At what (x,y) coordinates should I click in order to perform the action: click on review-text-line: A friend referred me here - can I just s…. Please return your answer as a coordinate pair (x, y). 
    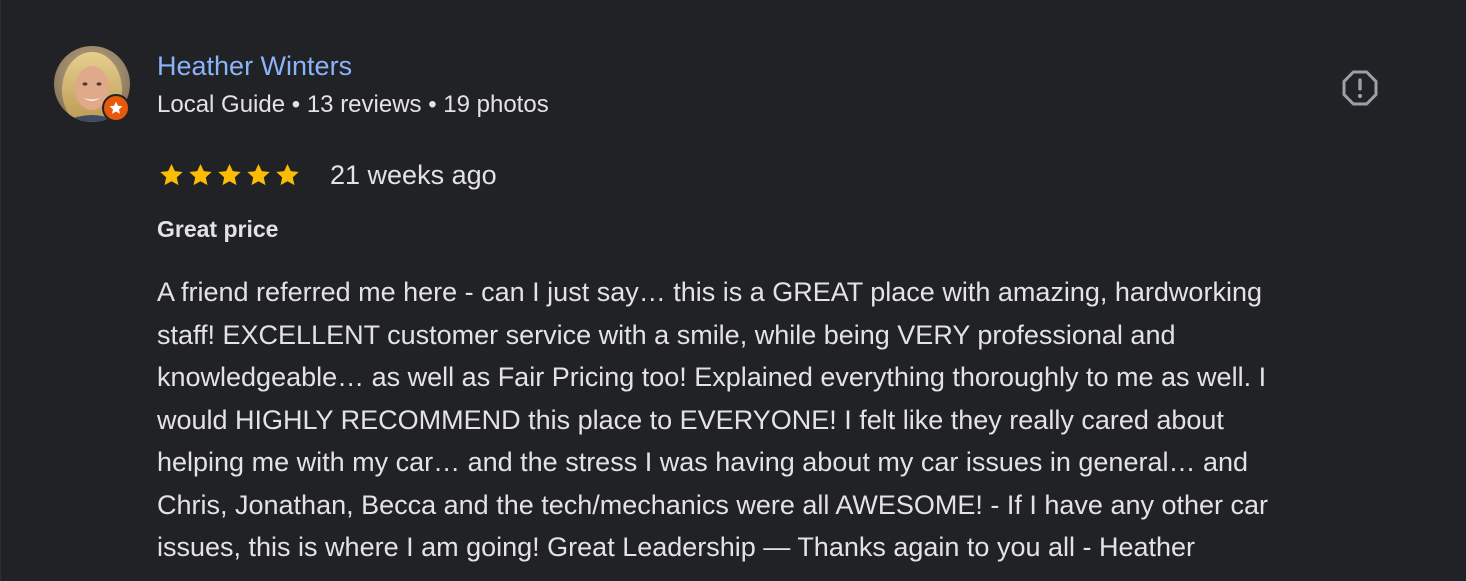
    Looking at the image, I should click on (709, 292).